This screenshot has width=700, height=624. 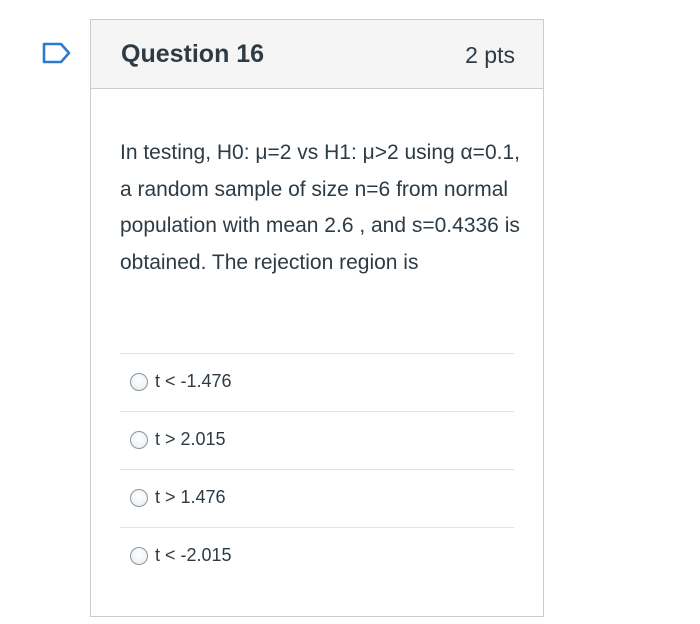 What do you see at coordinates (190, 497) in the screenshot?
I see `answer-label: t > 1.476` at bounding box center [190, 497].